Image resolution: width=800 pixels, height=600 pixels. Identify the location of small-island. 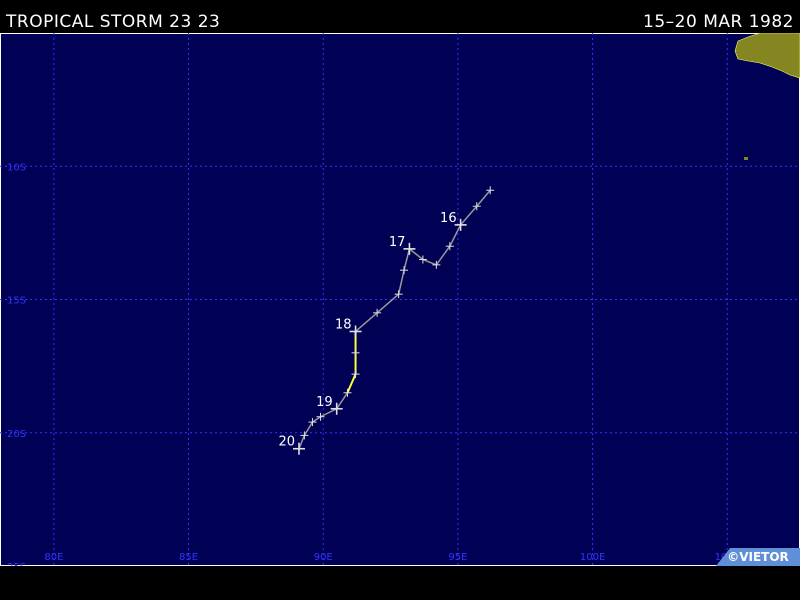
(746, 158).